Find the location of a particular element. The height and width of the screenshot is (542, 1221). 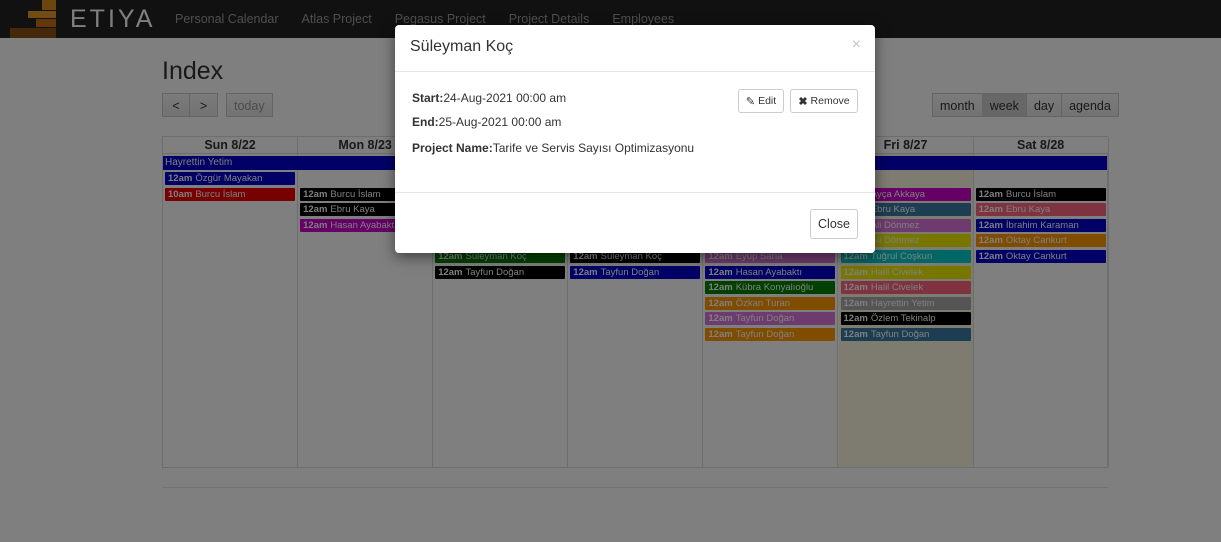

start-label: Start: is located at coordinates (428, 98).